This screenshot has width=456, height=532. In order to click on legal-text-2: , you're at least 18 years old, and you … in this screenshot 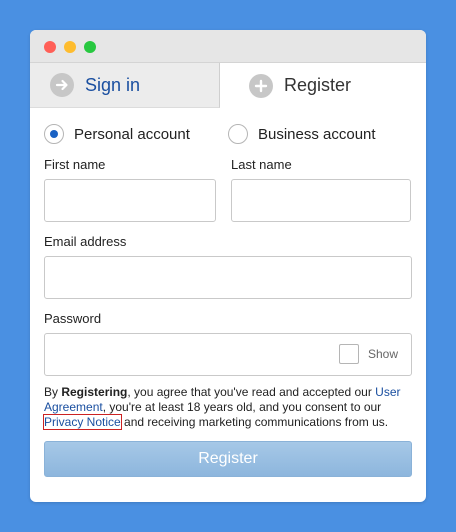, I will do `click(242, 407)`.